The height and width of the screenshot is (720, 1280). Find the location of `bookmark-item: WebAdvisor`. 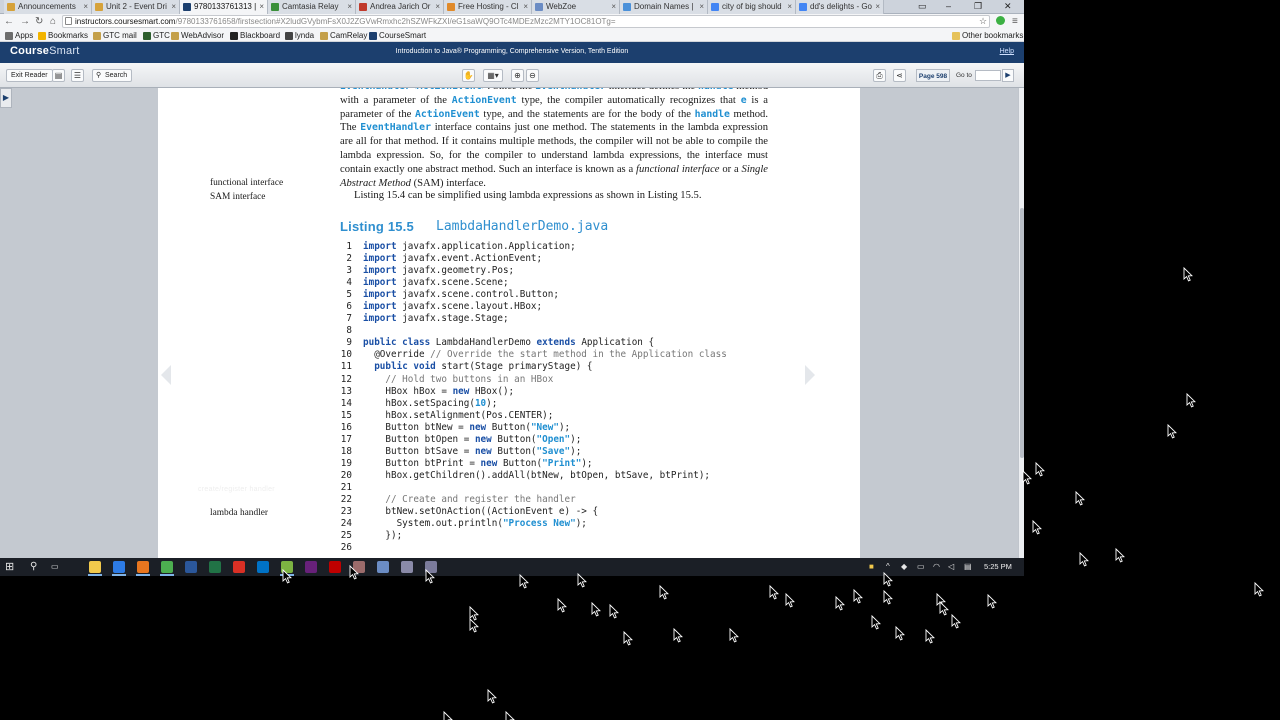

bookmark-item: WebAdvisor is located at coordinates (197, 36).